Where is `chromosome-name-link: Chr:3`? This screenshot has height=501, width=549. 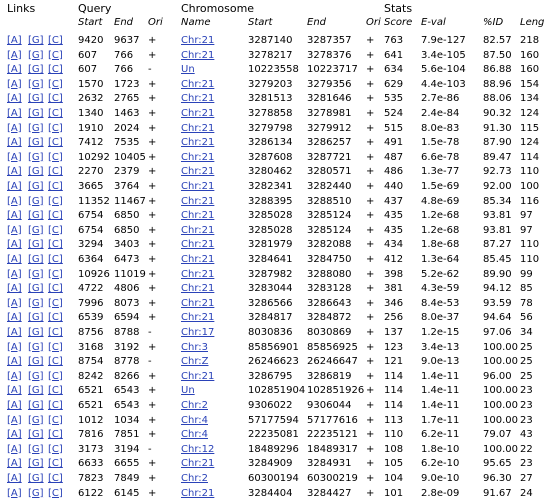
chromosome-name-link: Chr:3 is located at coordinates (194, 348).